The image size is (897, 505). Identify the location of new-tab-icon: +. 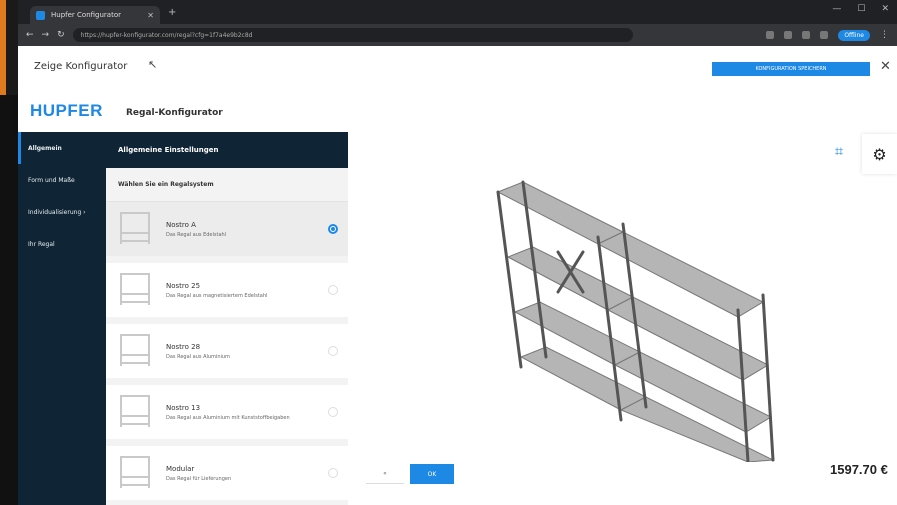
(172, 12).